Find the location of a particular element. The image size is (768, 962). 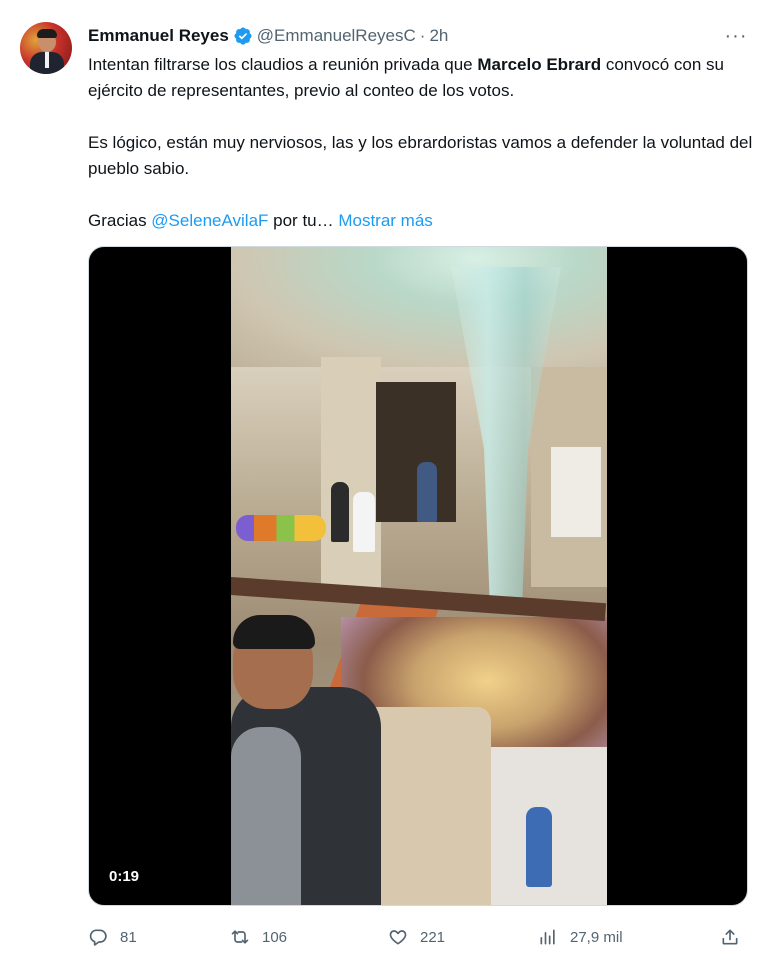

avatar-hair is located at coordinates (47, 33).